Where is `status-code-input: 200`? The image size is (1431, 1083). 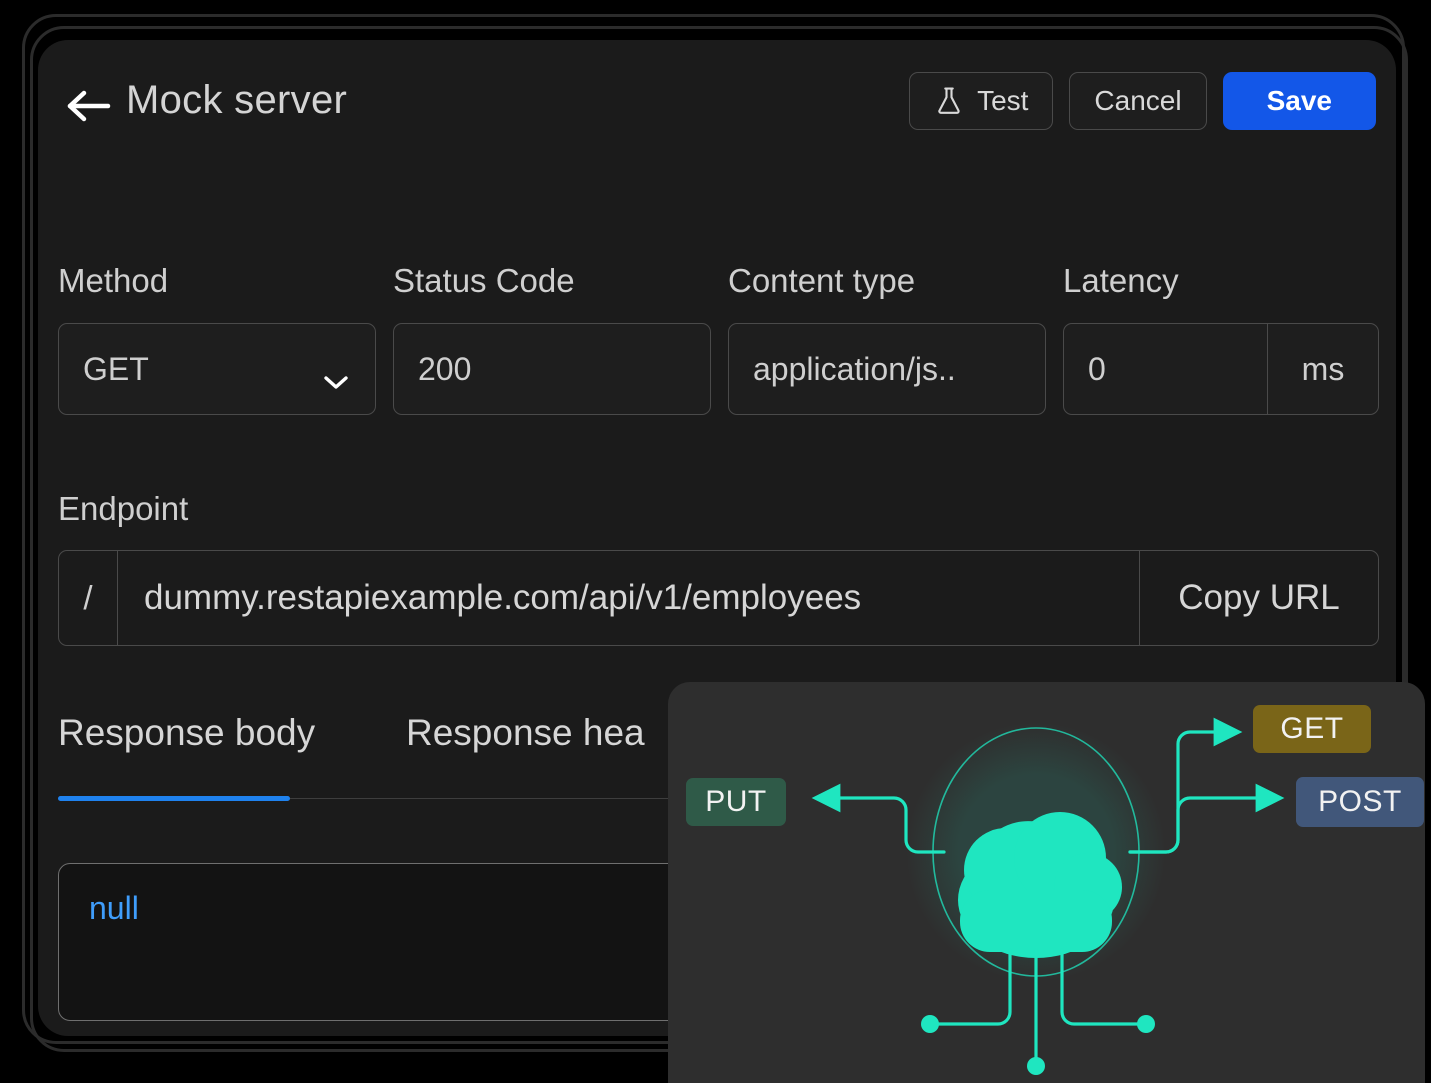 status-code-input: 200 is located at coordinates (552, 369).